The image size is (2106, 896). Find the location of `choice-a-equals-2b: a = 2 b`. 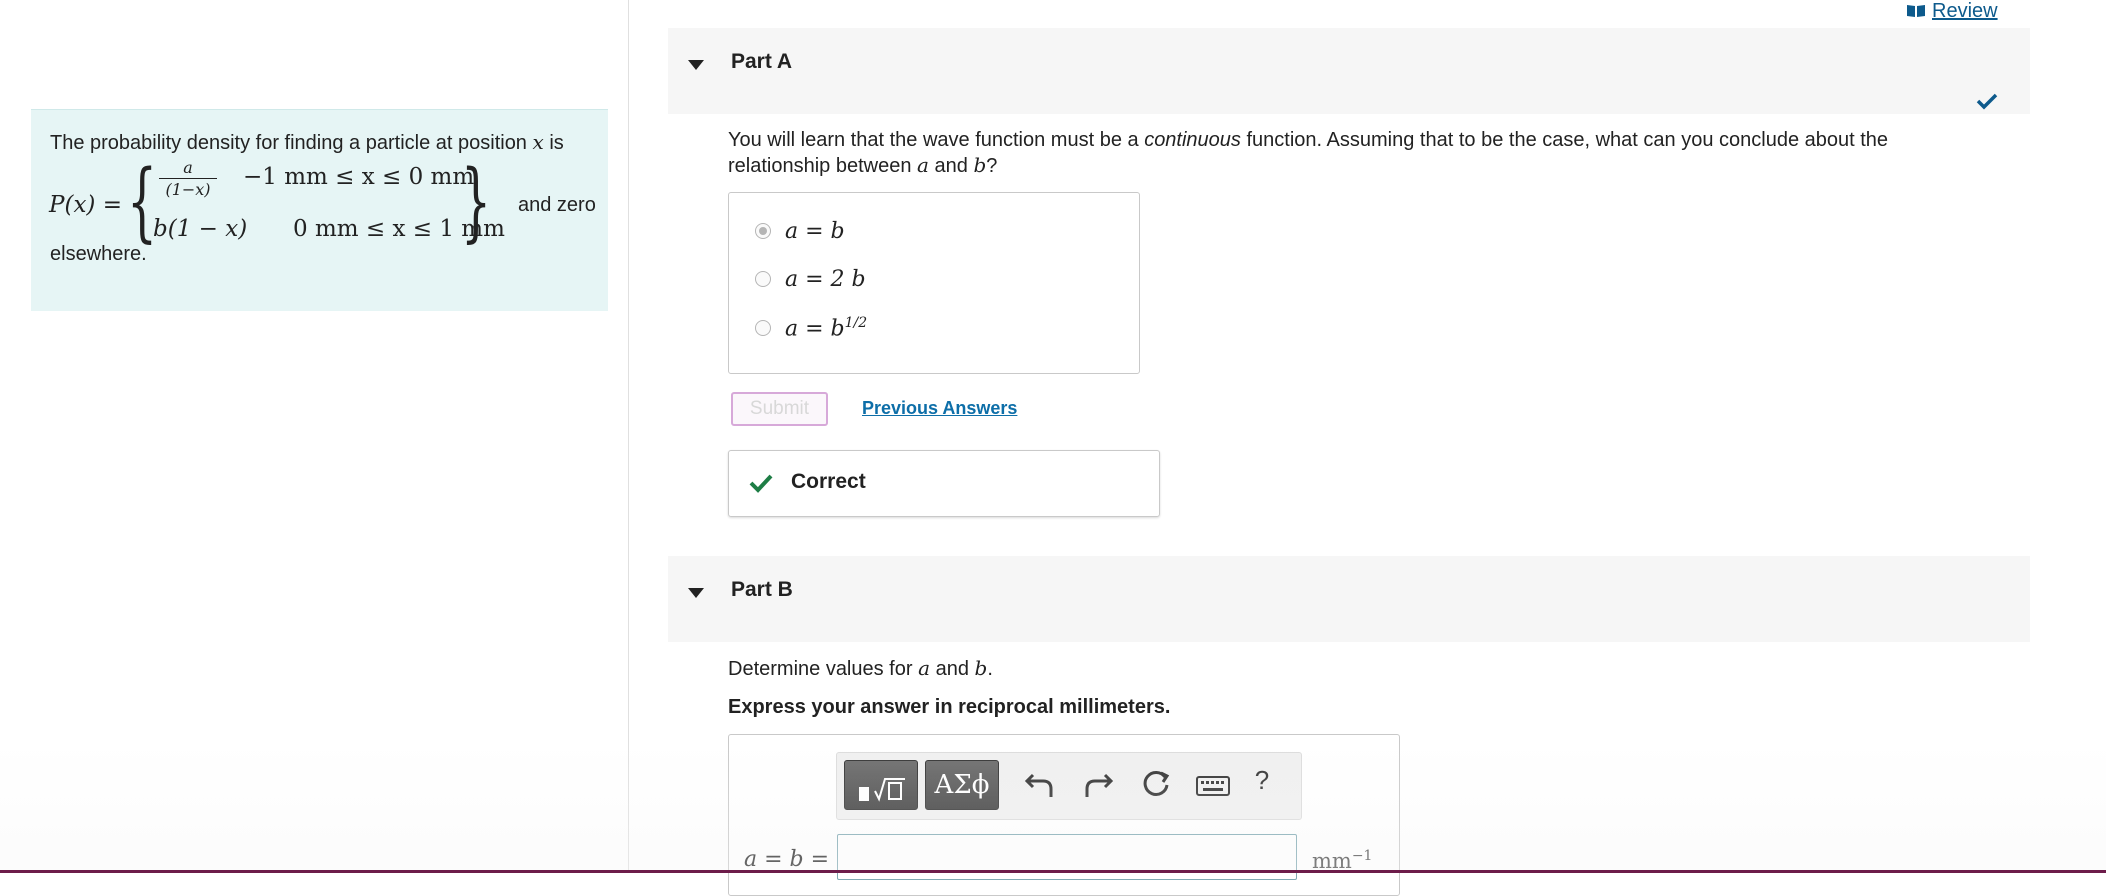

choice-a-equals-2b: a = 2 b is located at coordinates (810, 279).